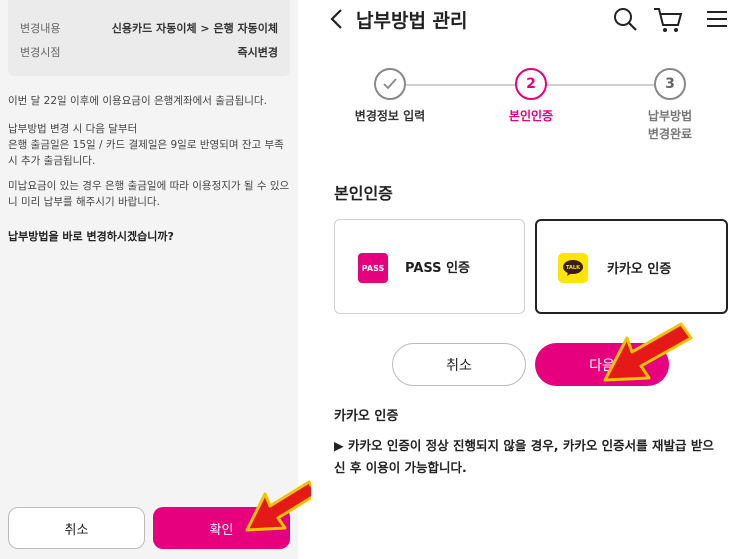 Image resolution: width=735 pixels, height=559 pixels. I want to click on kakao-talk-icon: TALK, so click(573, 268).